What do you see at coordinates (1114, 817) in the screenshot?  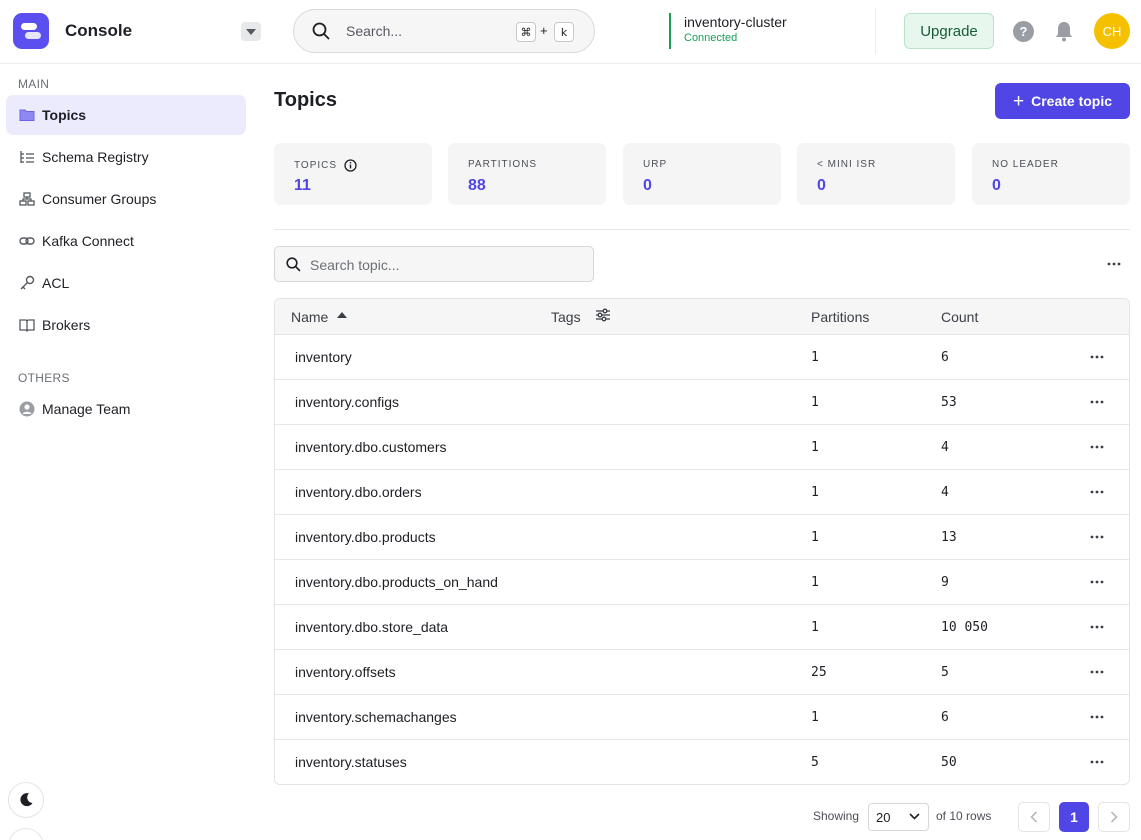 I see `next-page-button` at bounding box center [1114, 817].